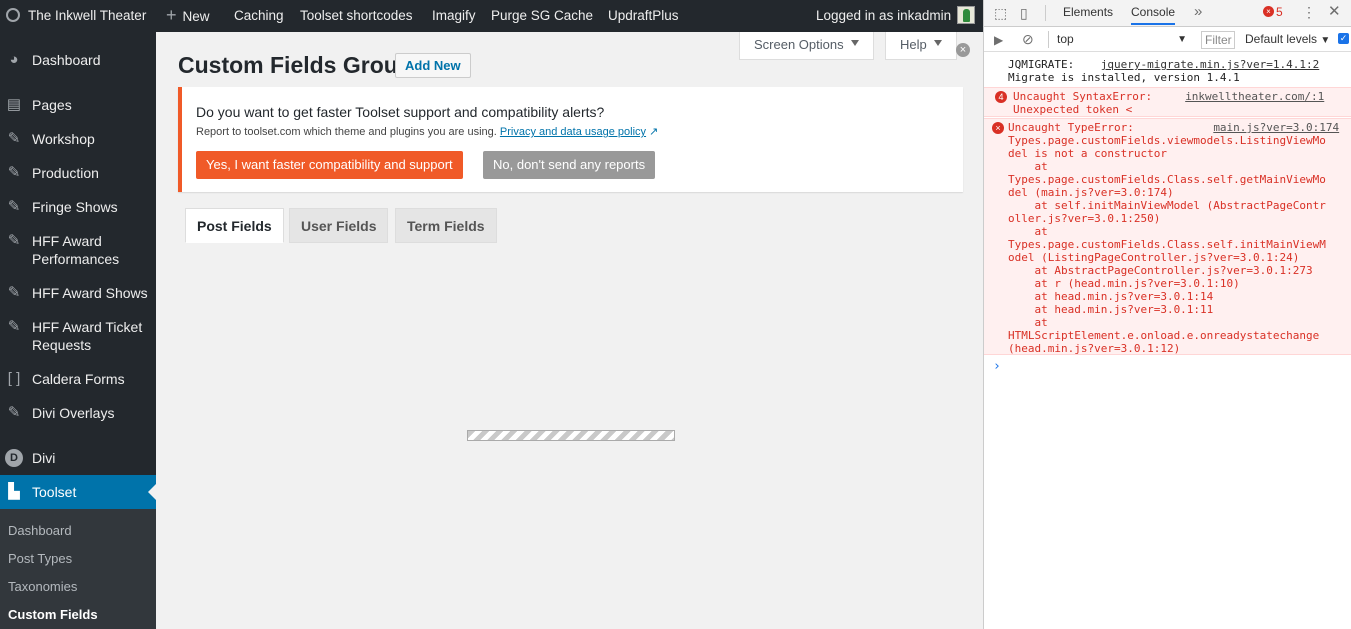 This screenshot has width=1351, height=629. I want to click on clear-console-icon: ⊘, so click(1028, 39).